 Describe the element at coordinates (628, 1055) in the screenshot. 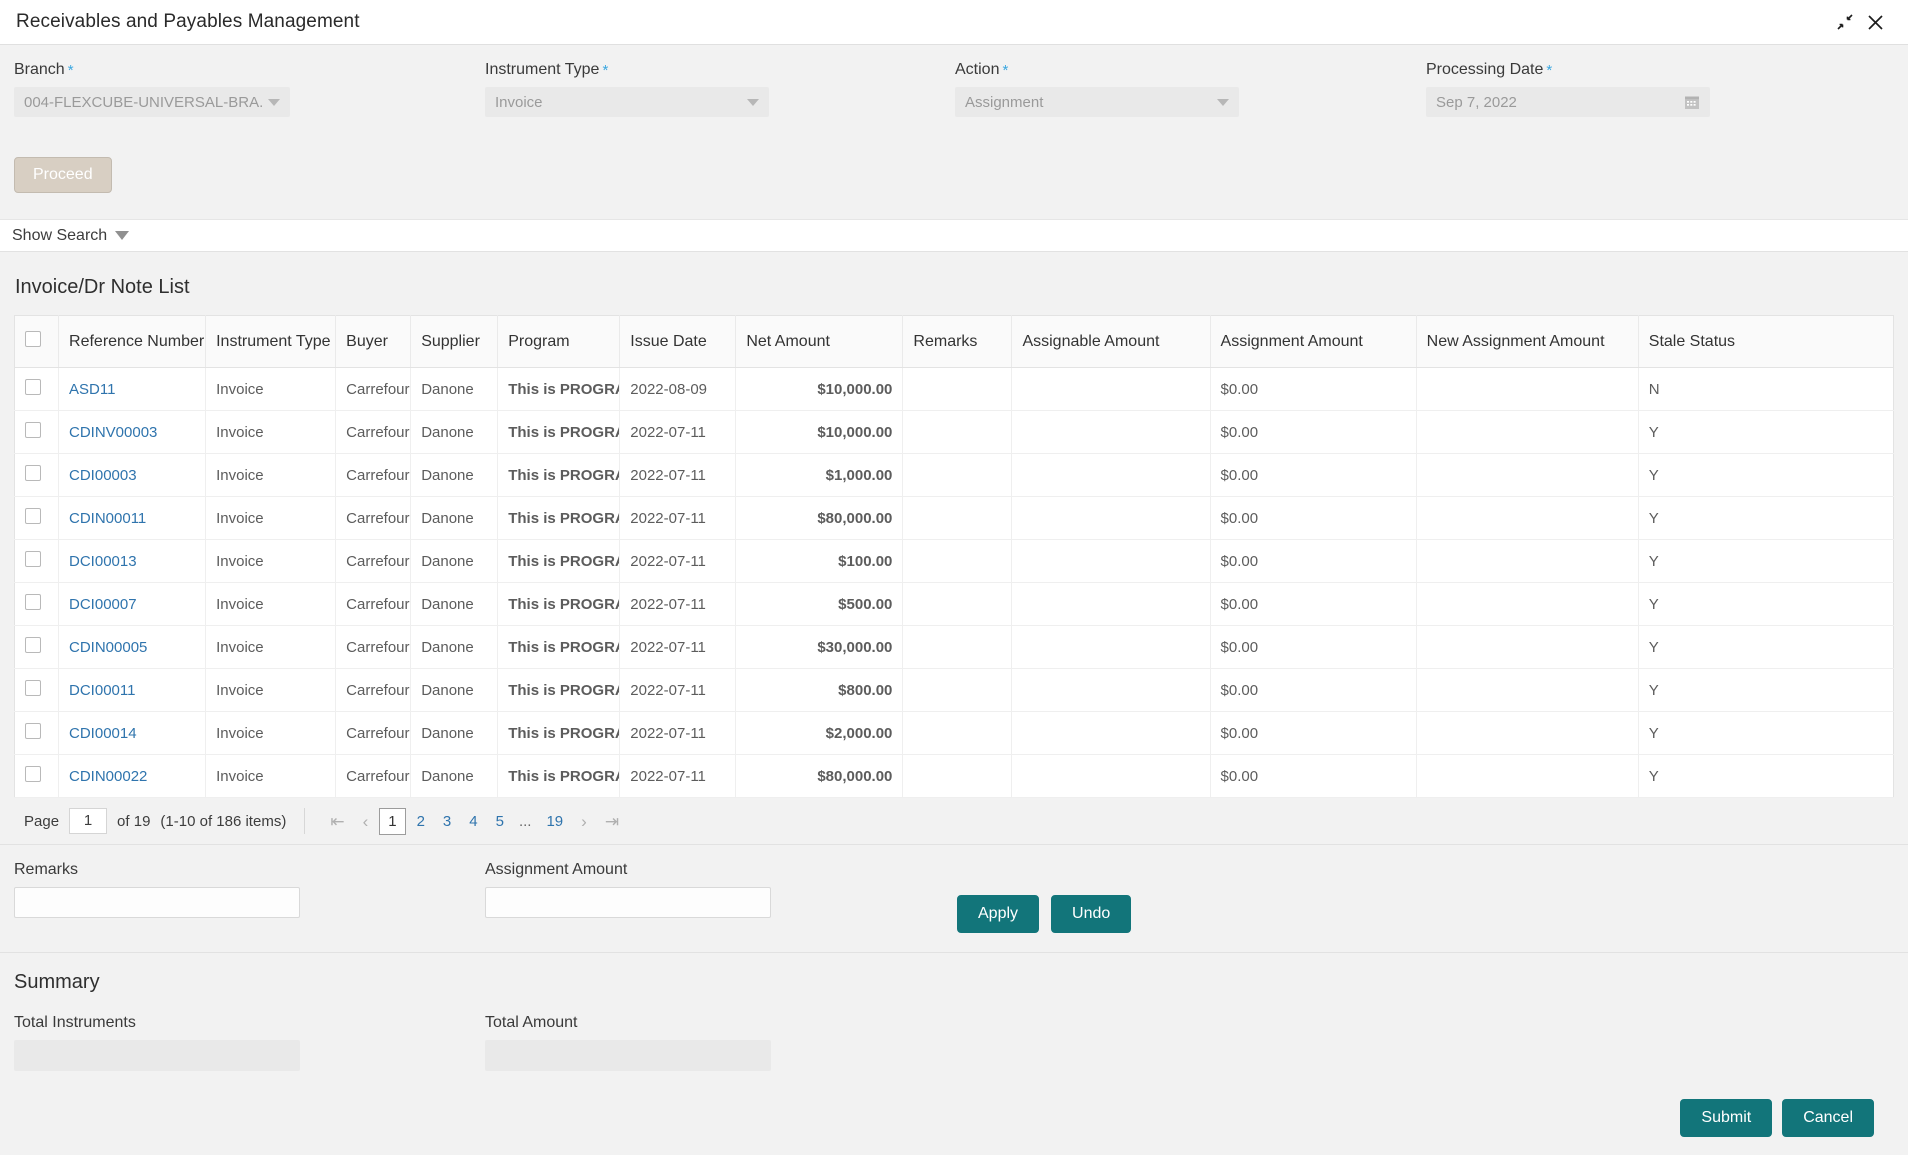

I see `total-amount-value` at that location.